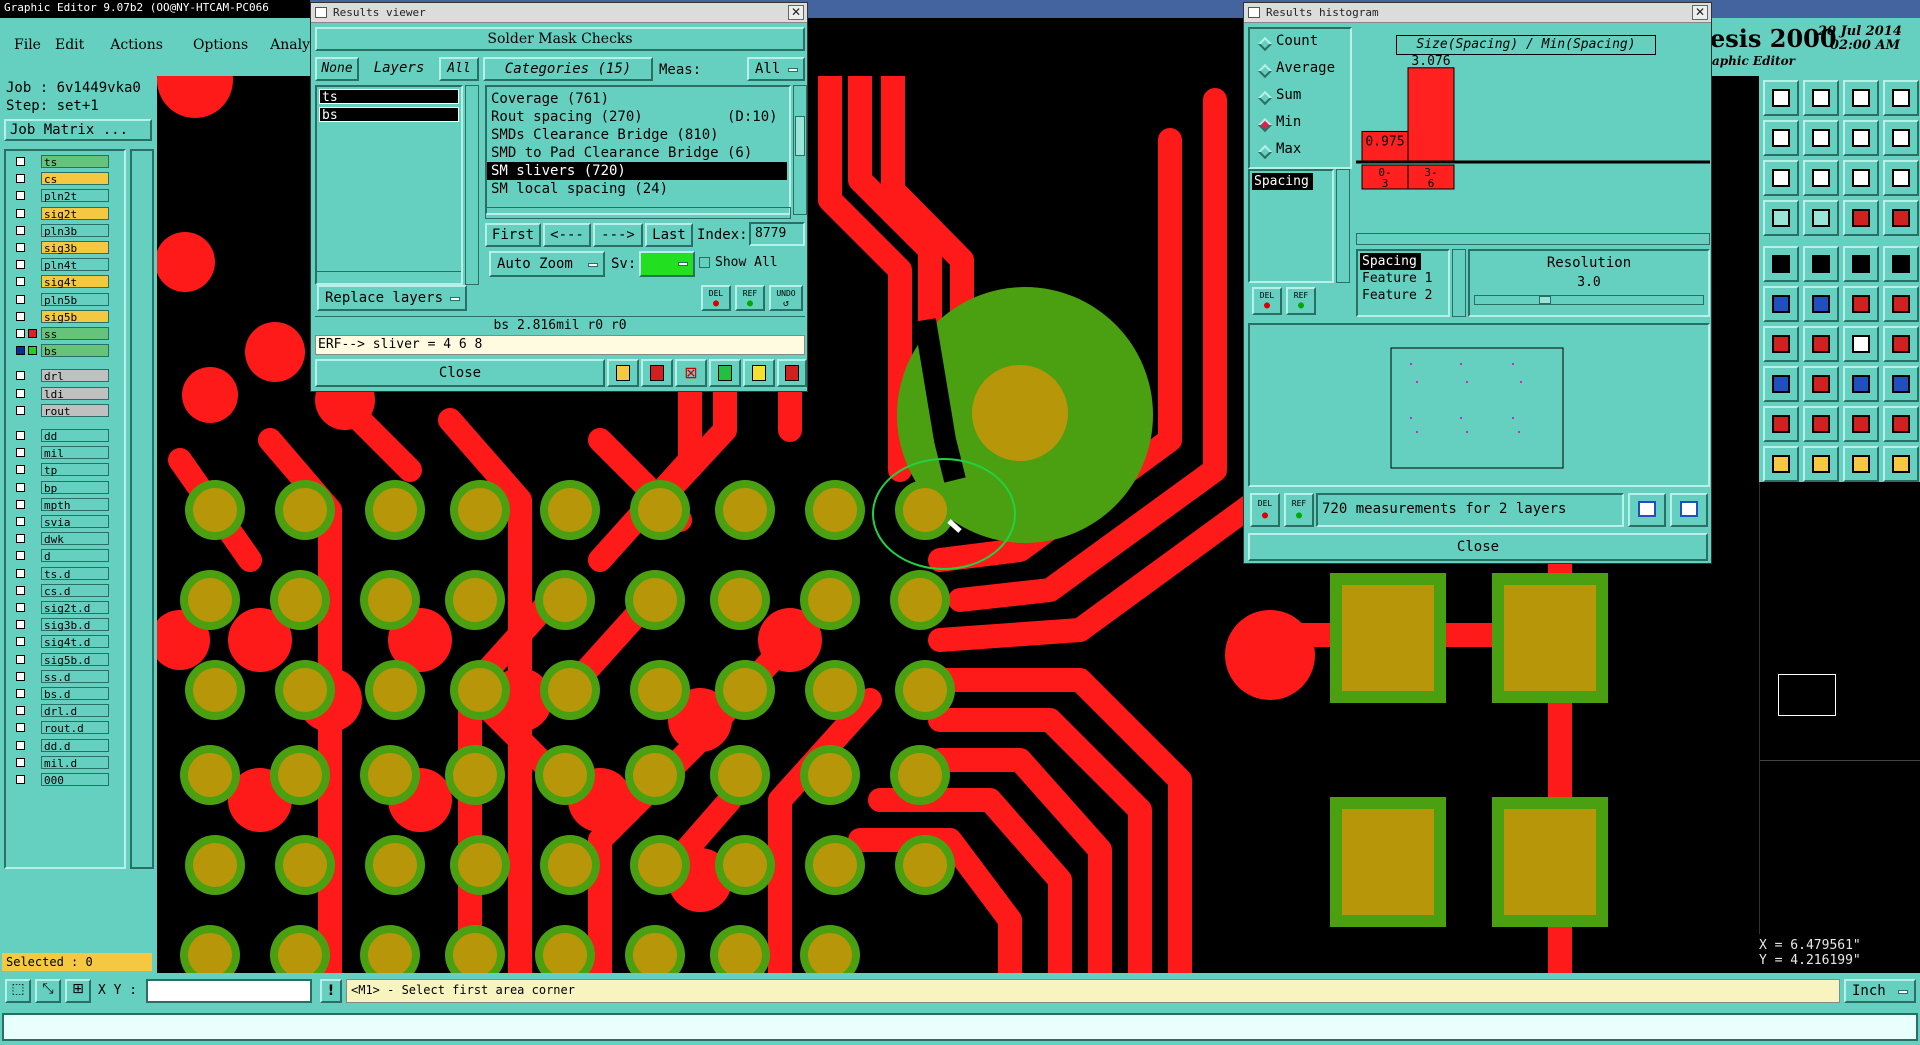  What do you see at coordinates (60, 248) in the screenshot?
I see `layer-row: sig3b` at bounding box center [60, 248].